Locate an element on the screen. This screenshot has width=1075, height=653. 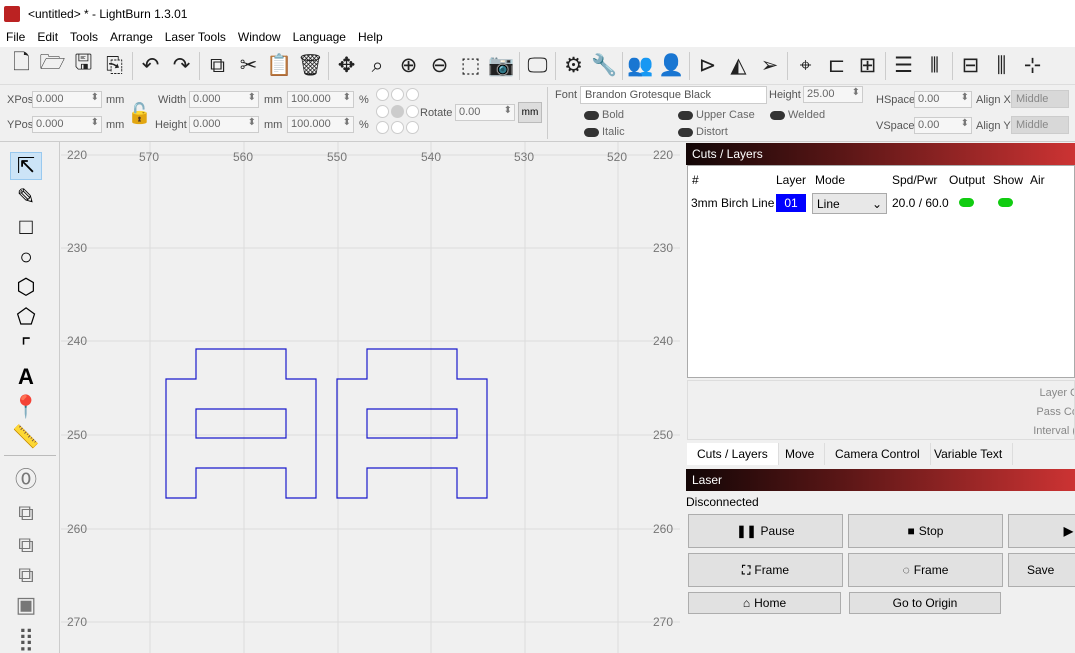
ypos-input: 0.000 is located at coordinates (67, 124).